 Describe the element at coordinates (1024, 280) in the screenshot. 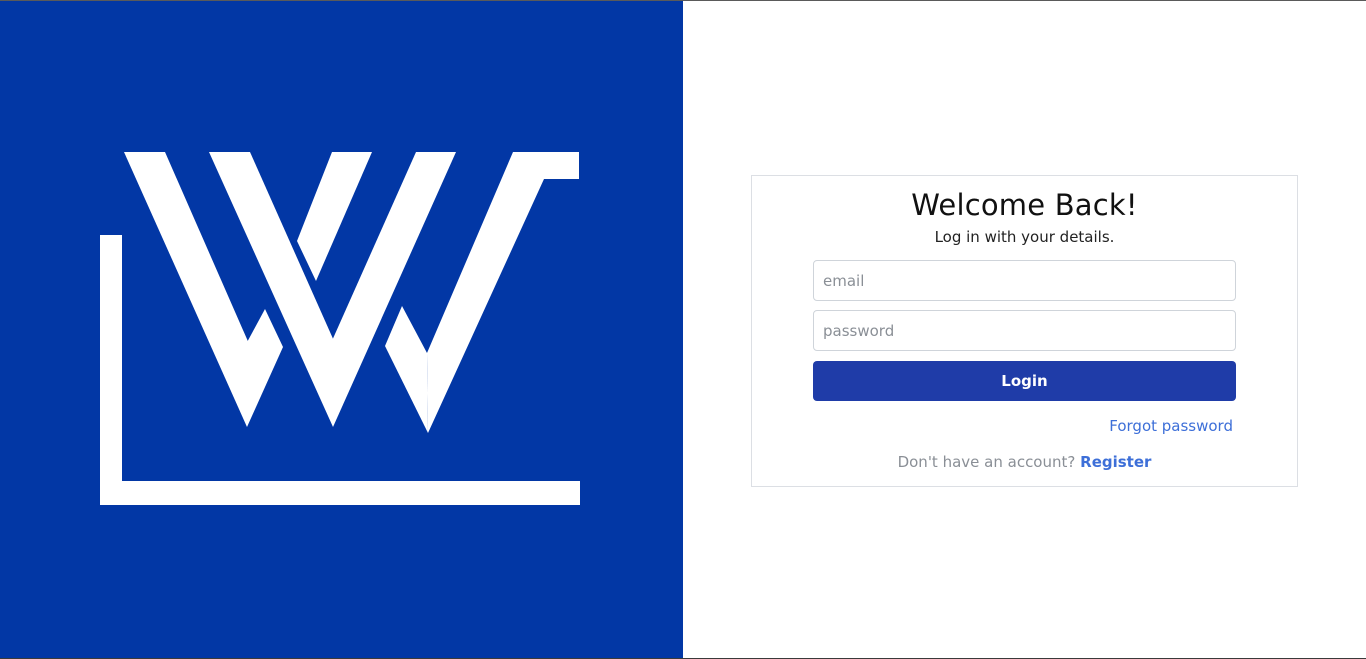

I see `email-field` at that location.